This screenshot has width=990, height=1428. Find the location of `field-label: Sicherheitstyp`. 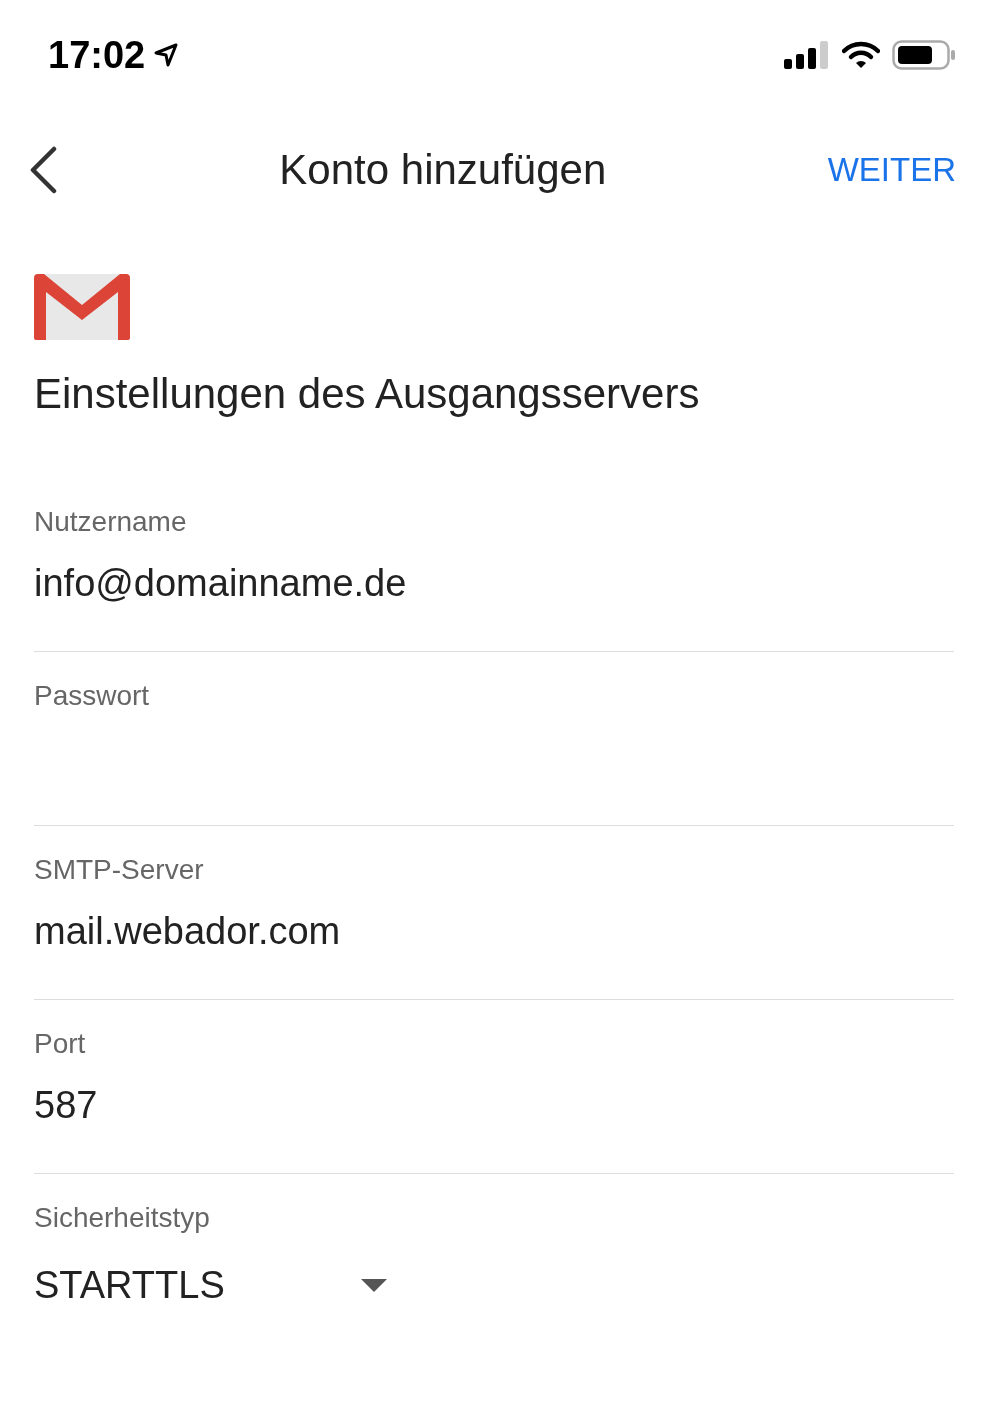

field-label: Sicherheitstyp is located at coordinates (122, 1218).